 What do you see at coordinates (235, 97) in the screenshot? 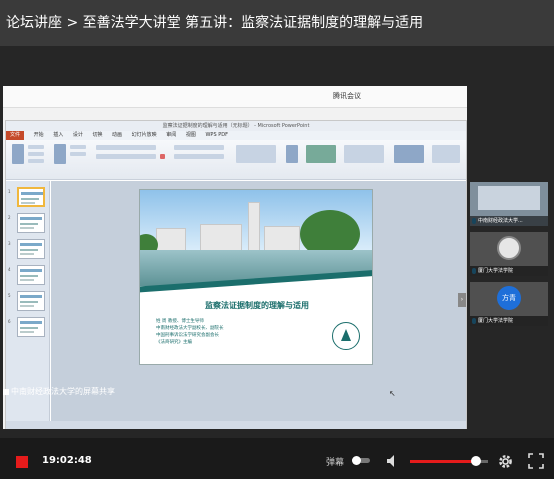
I see `meeting-bar: 腾讯会议` at bounding box center [235, 97].